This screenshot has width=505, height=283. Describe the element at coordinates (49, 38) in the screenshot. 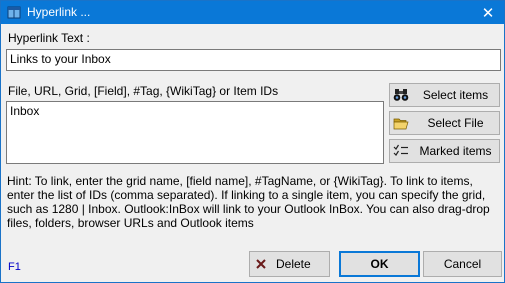

I see `hyperlink-text-label: Hyperlink Text :` at that location.